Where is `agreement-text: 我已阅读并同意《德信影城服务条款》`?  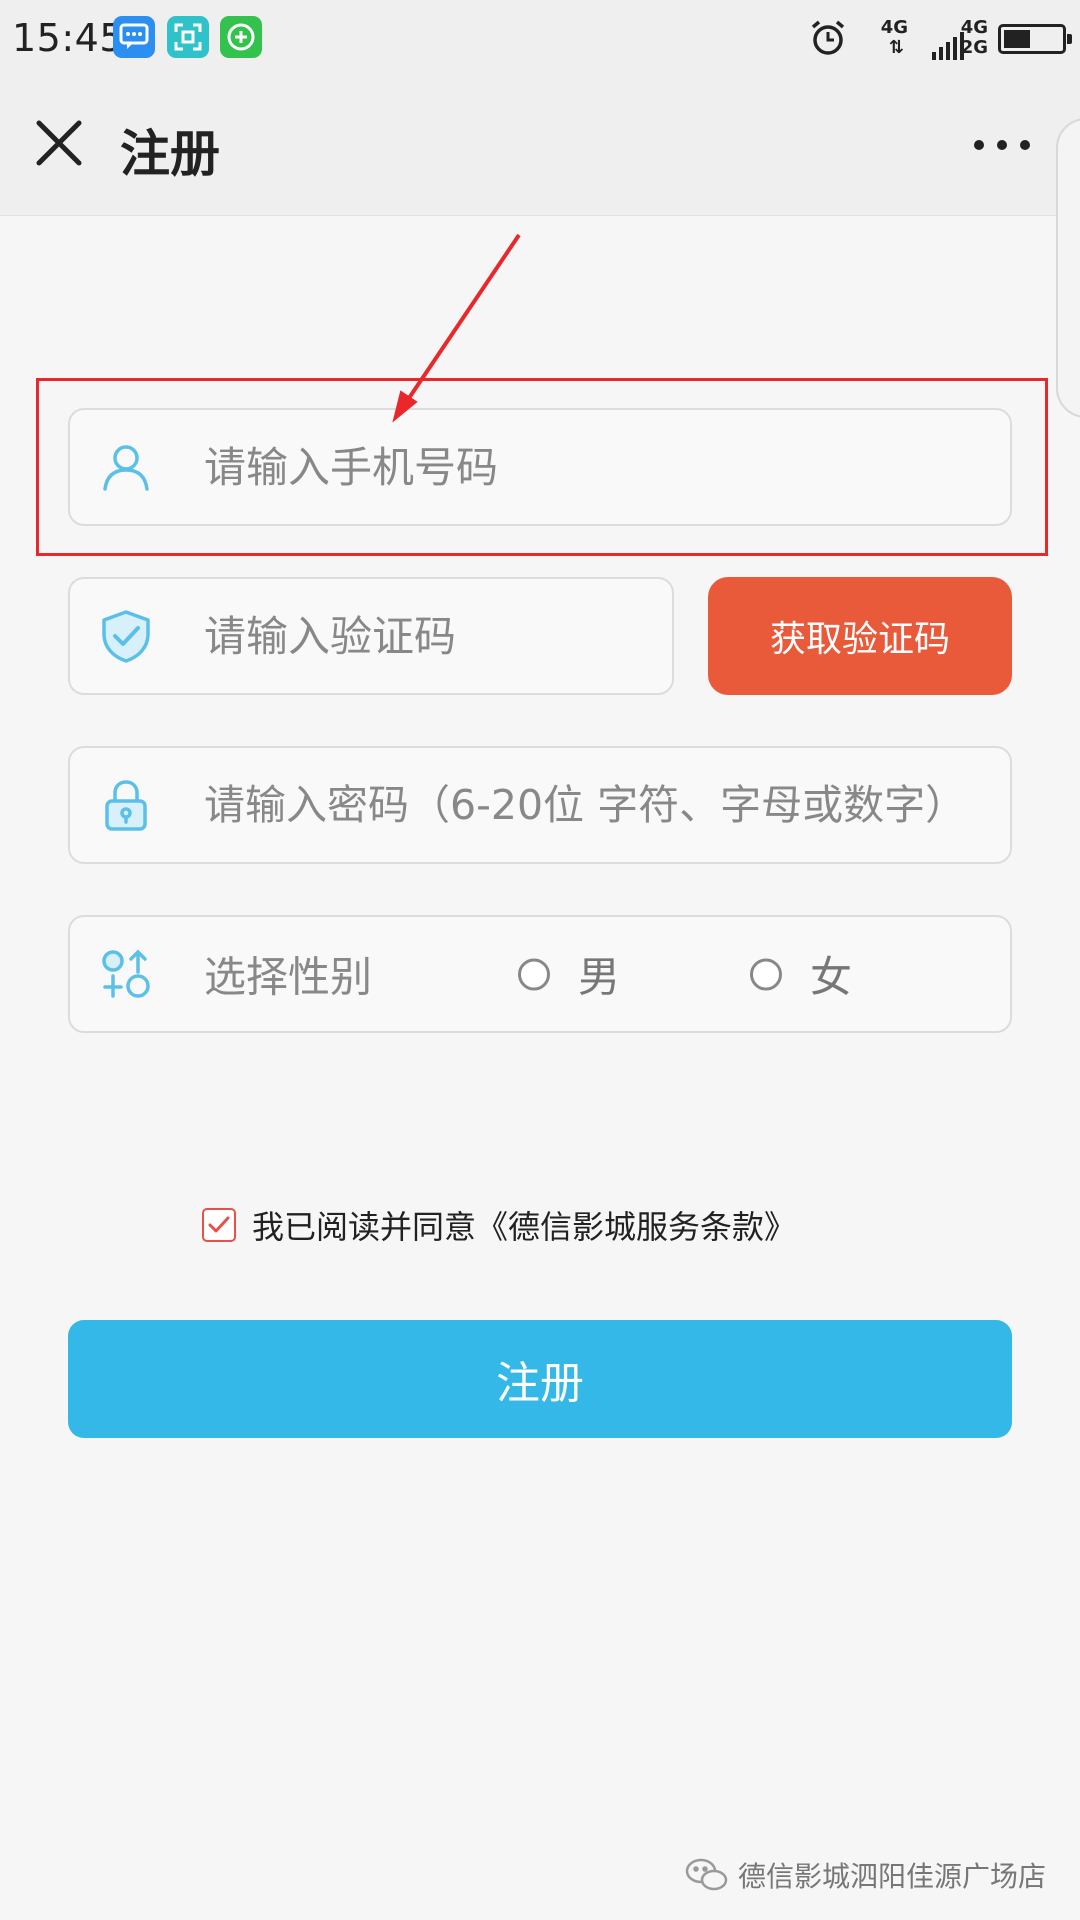
agreement-text: 我已阅读并同意《德信影城服务条款》 is located at coordinates (524, 1225).